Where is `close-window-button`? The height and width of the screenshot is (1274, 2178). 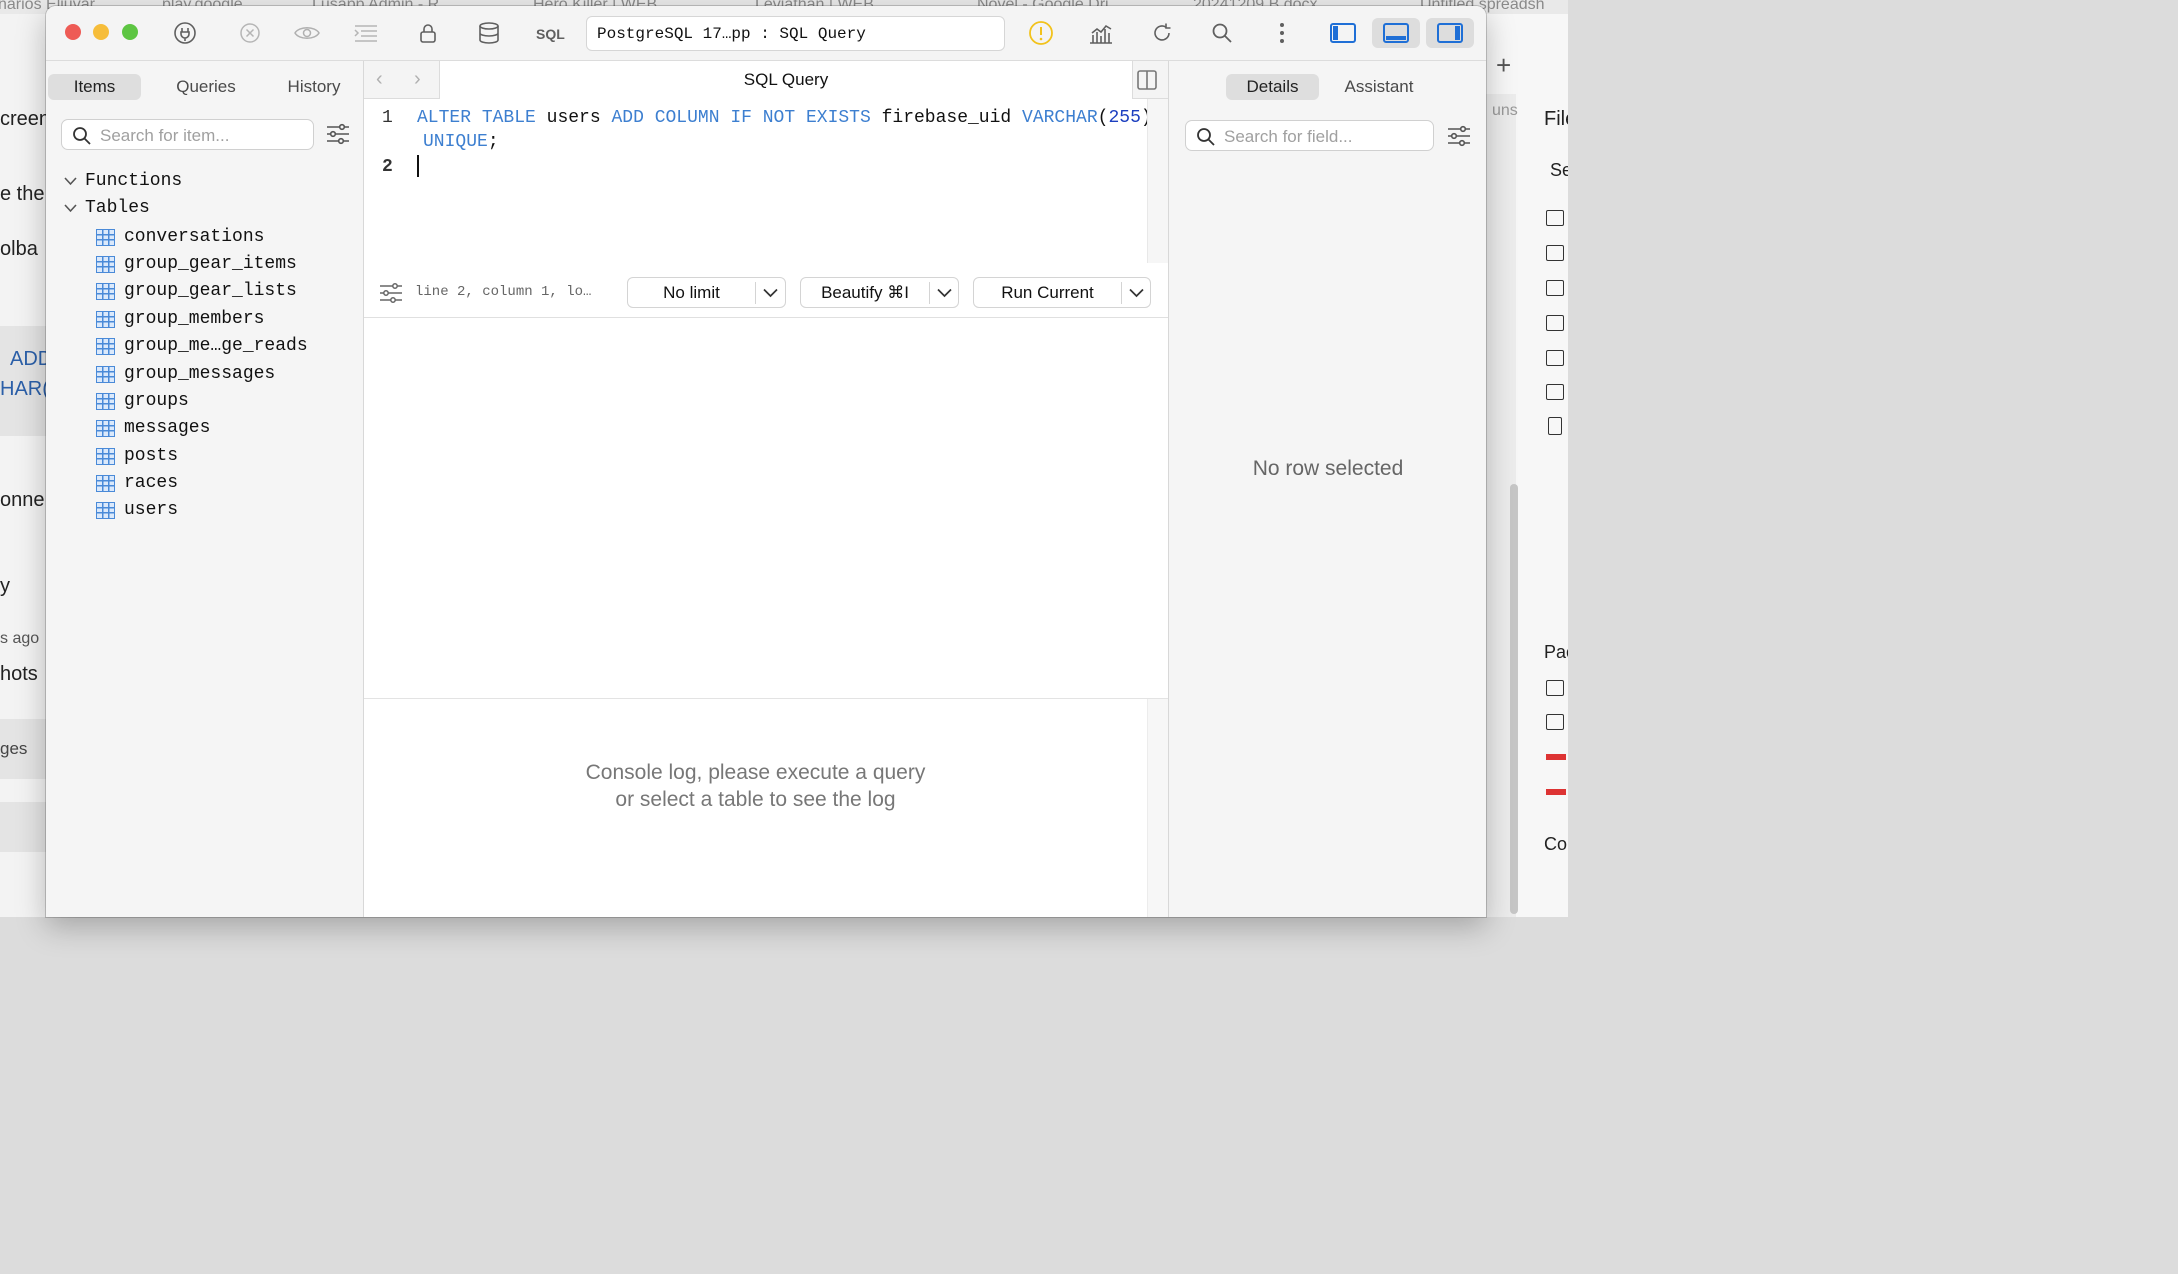
close-window-button is located at coordinates (73, 32).